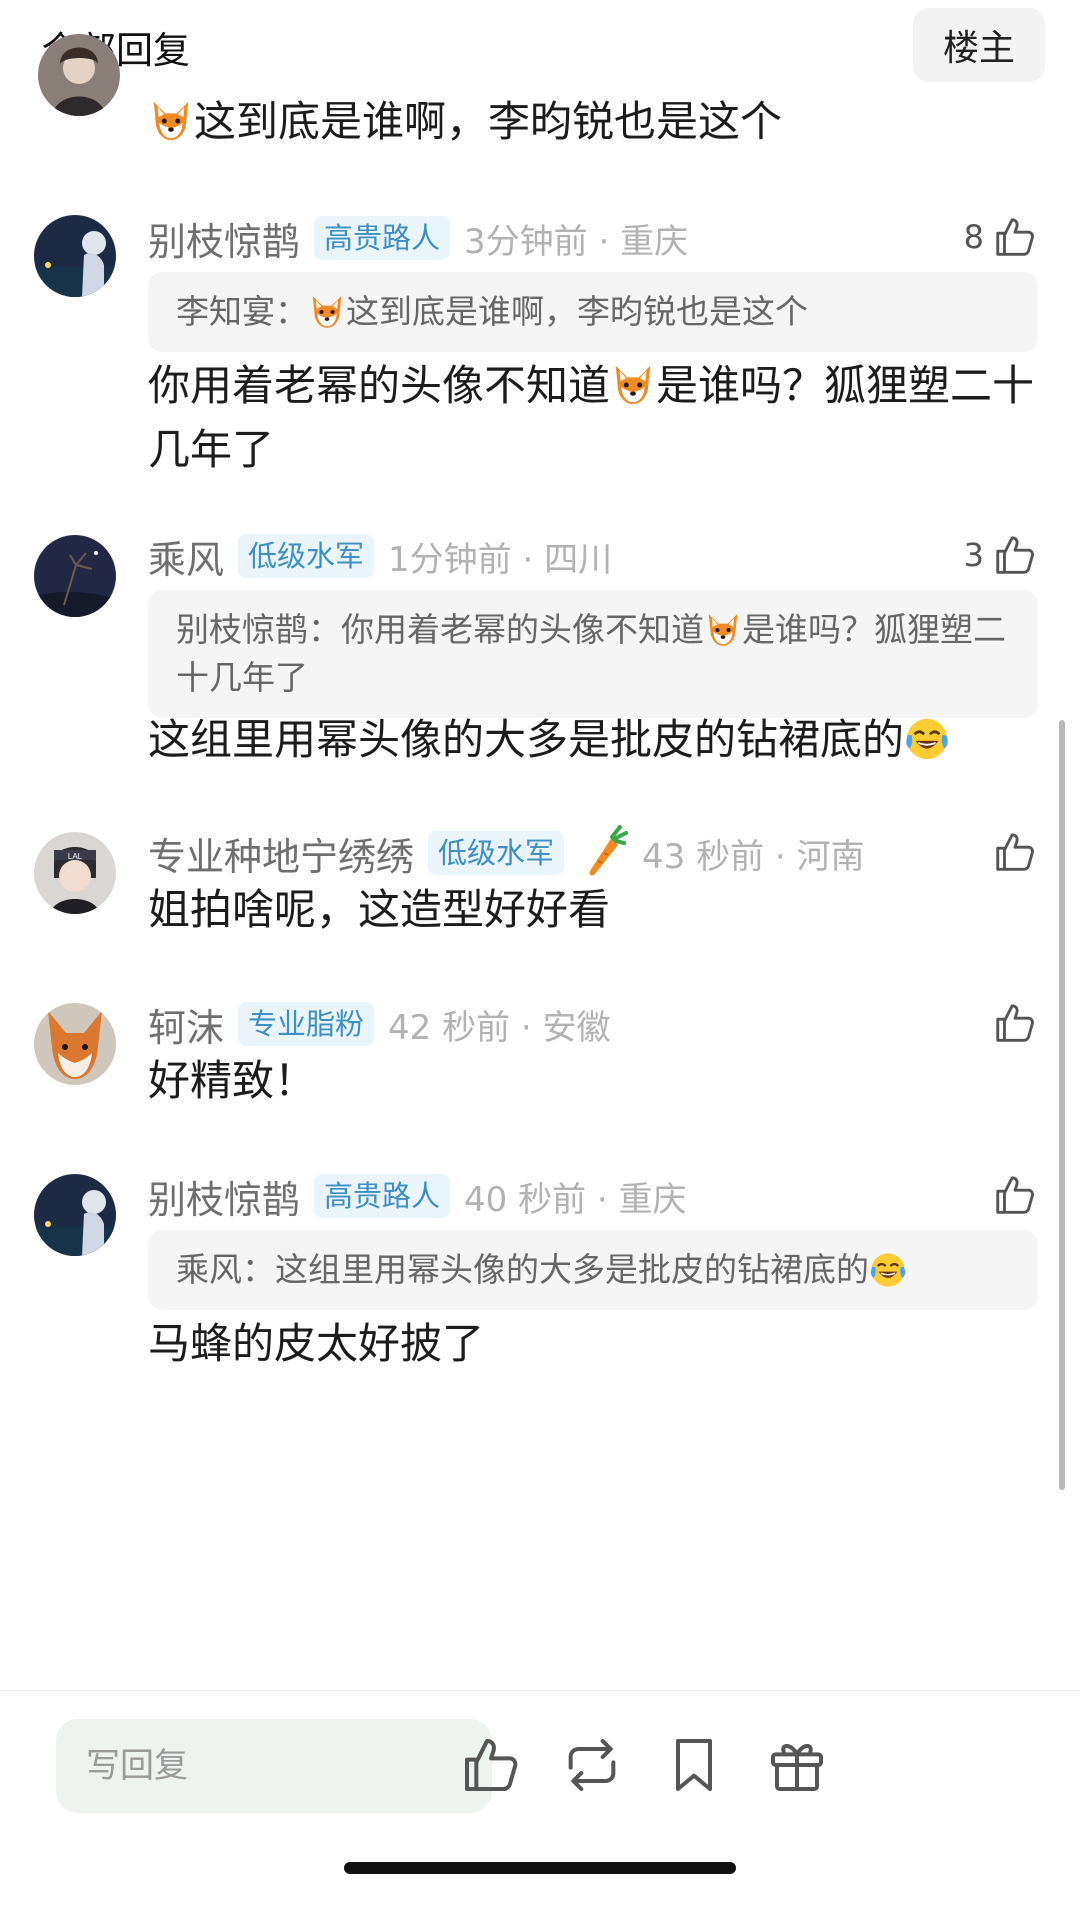 This screenshot has width=1080, height=1927. What do you see at coordinates (75, 873) in the screenshot?
I see `avatar: LAL` at bounding box center [75, 873].